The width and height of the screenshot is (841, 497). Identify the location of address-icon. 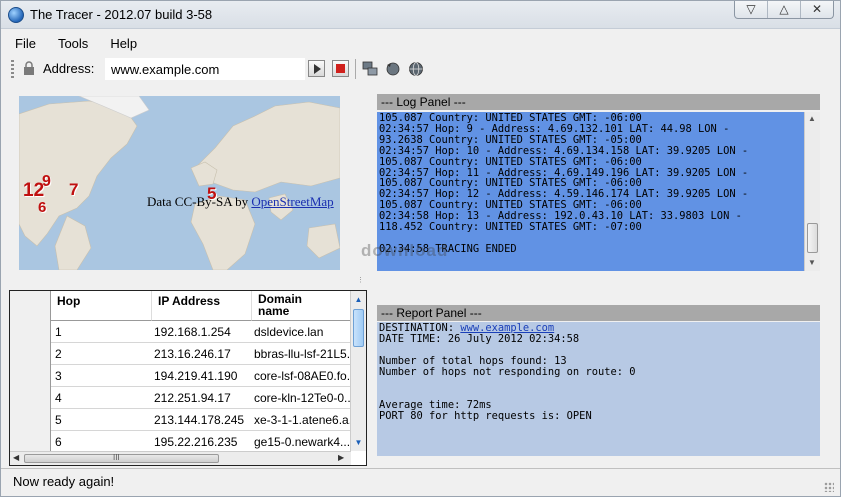
(29, 68).